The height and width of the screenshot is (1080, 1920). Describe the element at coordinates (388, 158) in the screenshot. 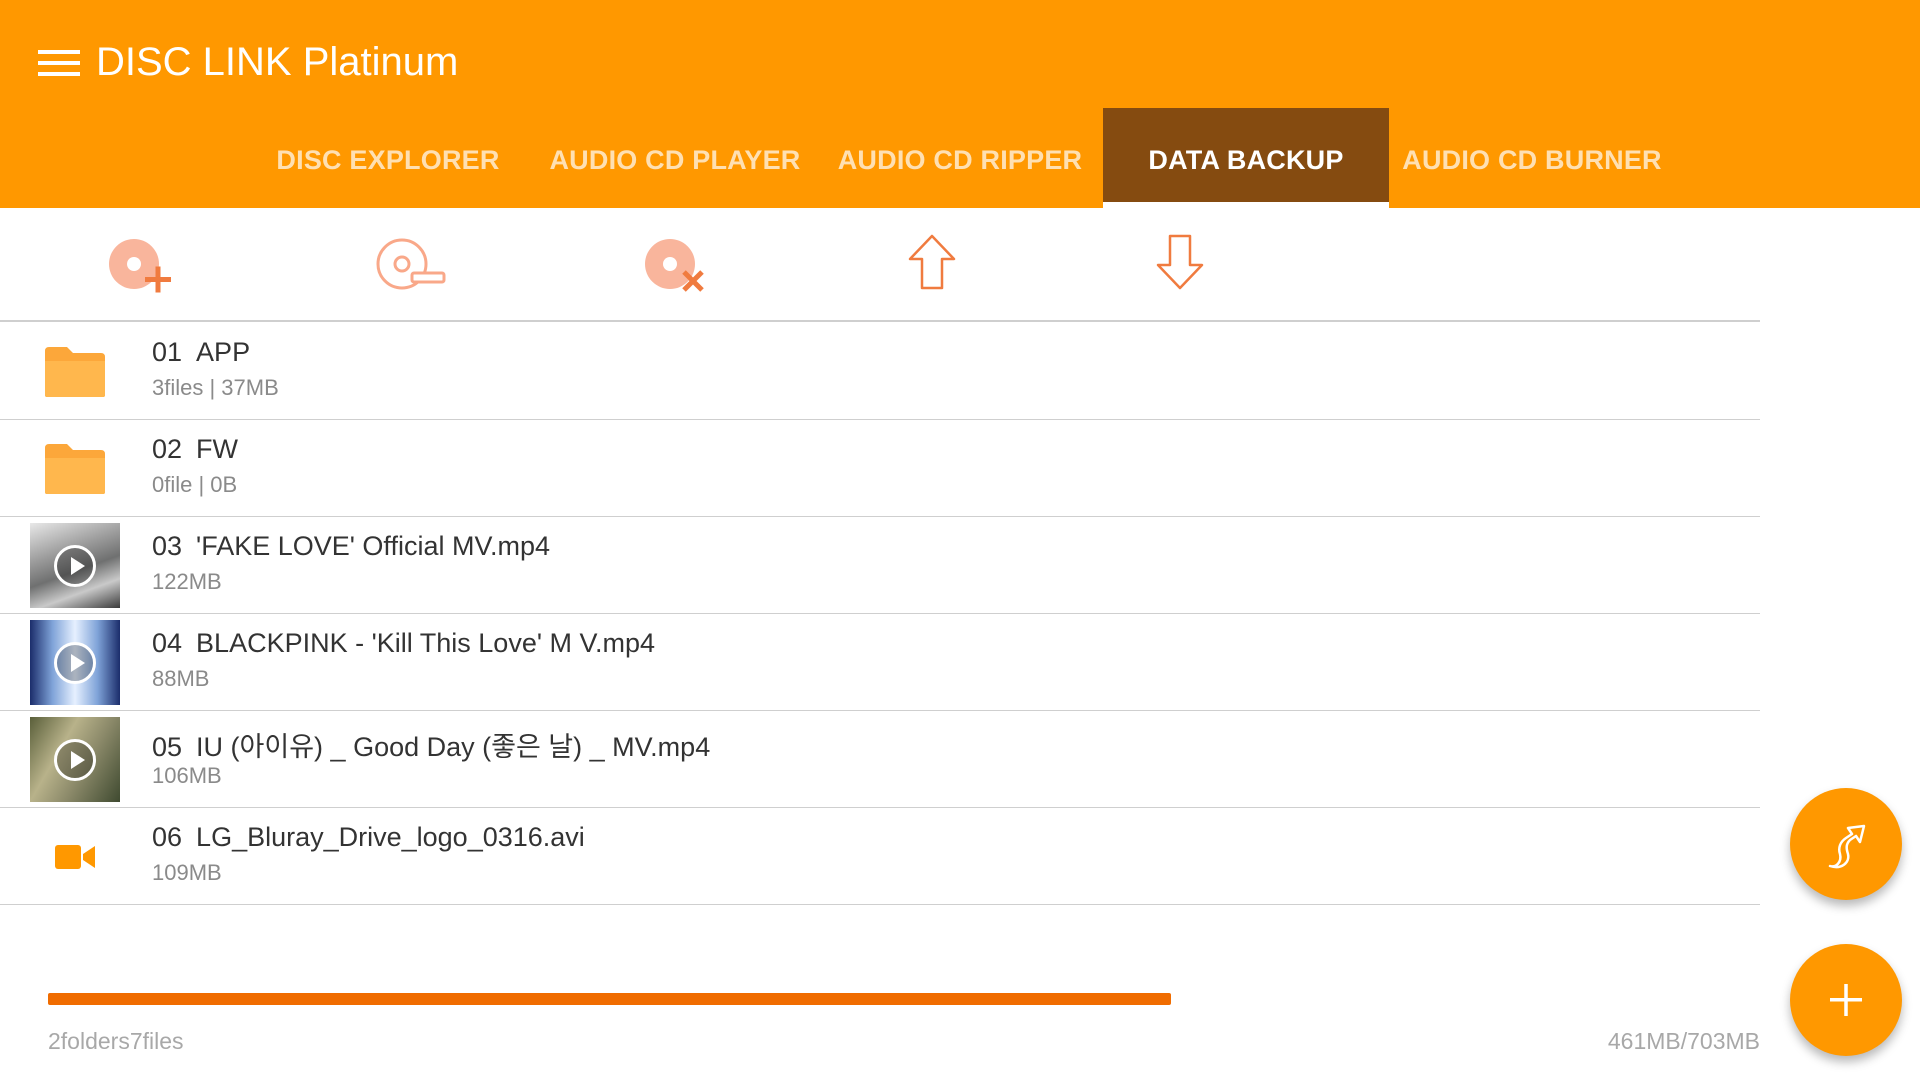

I see `tab-disc-explorer: DISC EXPLORER` at that location.